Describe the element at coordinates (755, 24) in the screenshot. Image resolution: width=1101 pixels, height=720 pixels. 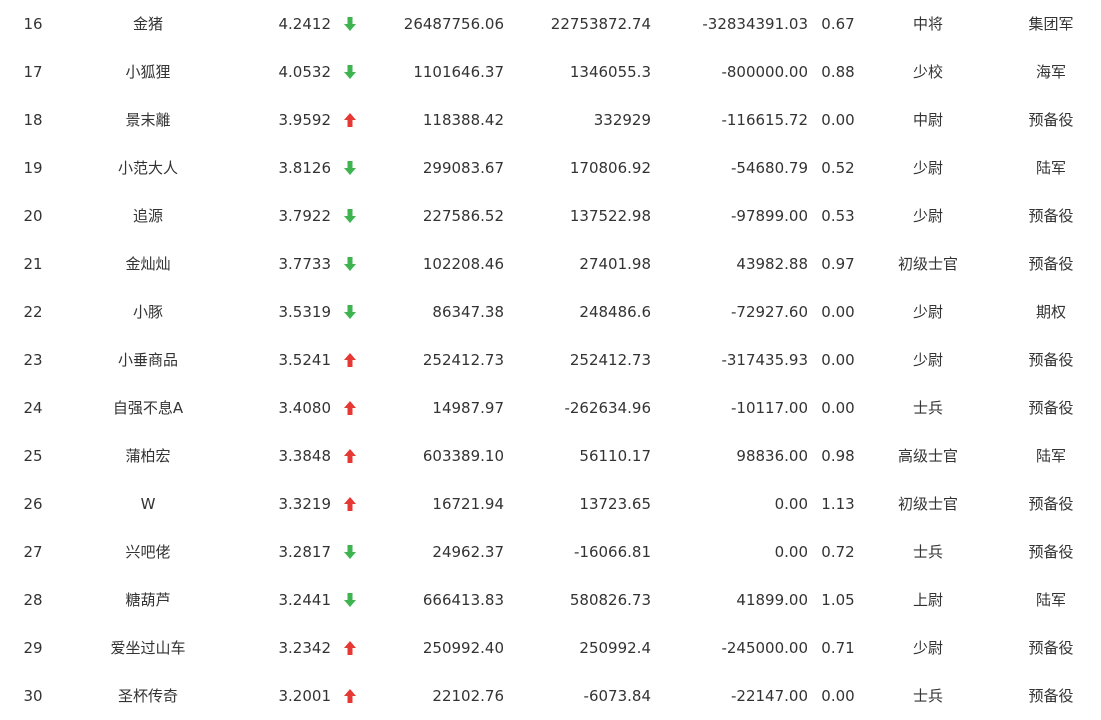
I see `value3-cell: -32834391.03` at that location.